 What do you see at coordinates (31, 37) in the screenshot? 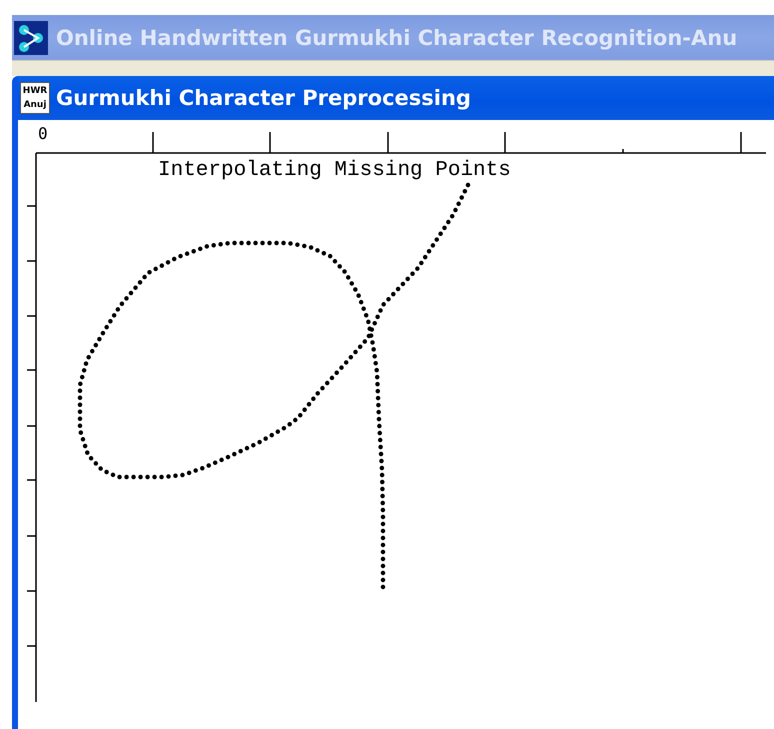
I see `app-icon` at bounding box center [31, 37].